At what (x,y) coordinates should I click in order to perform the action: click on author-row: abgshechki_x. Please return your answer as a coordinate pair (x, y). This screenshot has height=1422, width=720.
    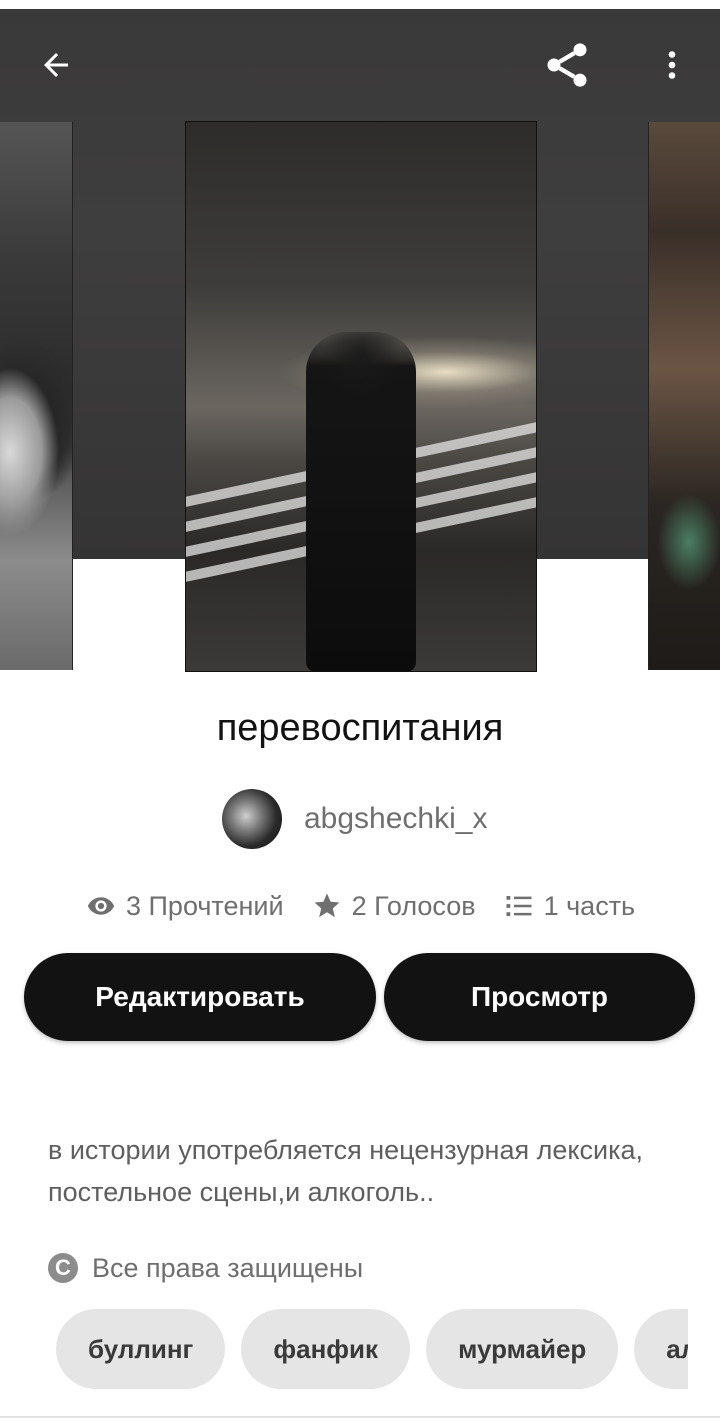
    Looking at the image, I should click on (354, 819).